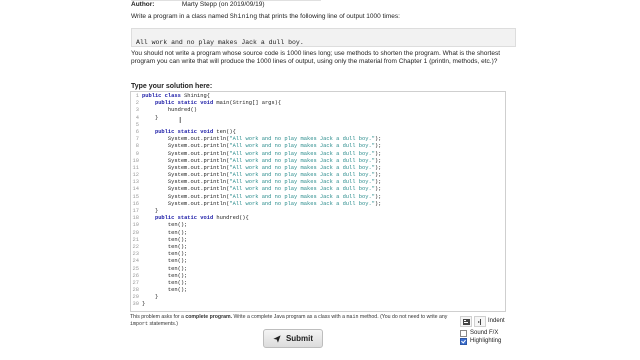 The width and height of the screenshot is (640, 360). Describe the element at coordinates (135, 275) in the screenshot. I see `line-number: 26` at that location.